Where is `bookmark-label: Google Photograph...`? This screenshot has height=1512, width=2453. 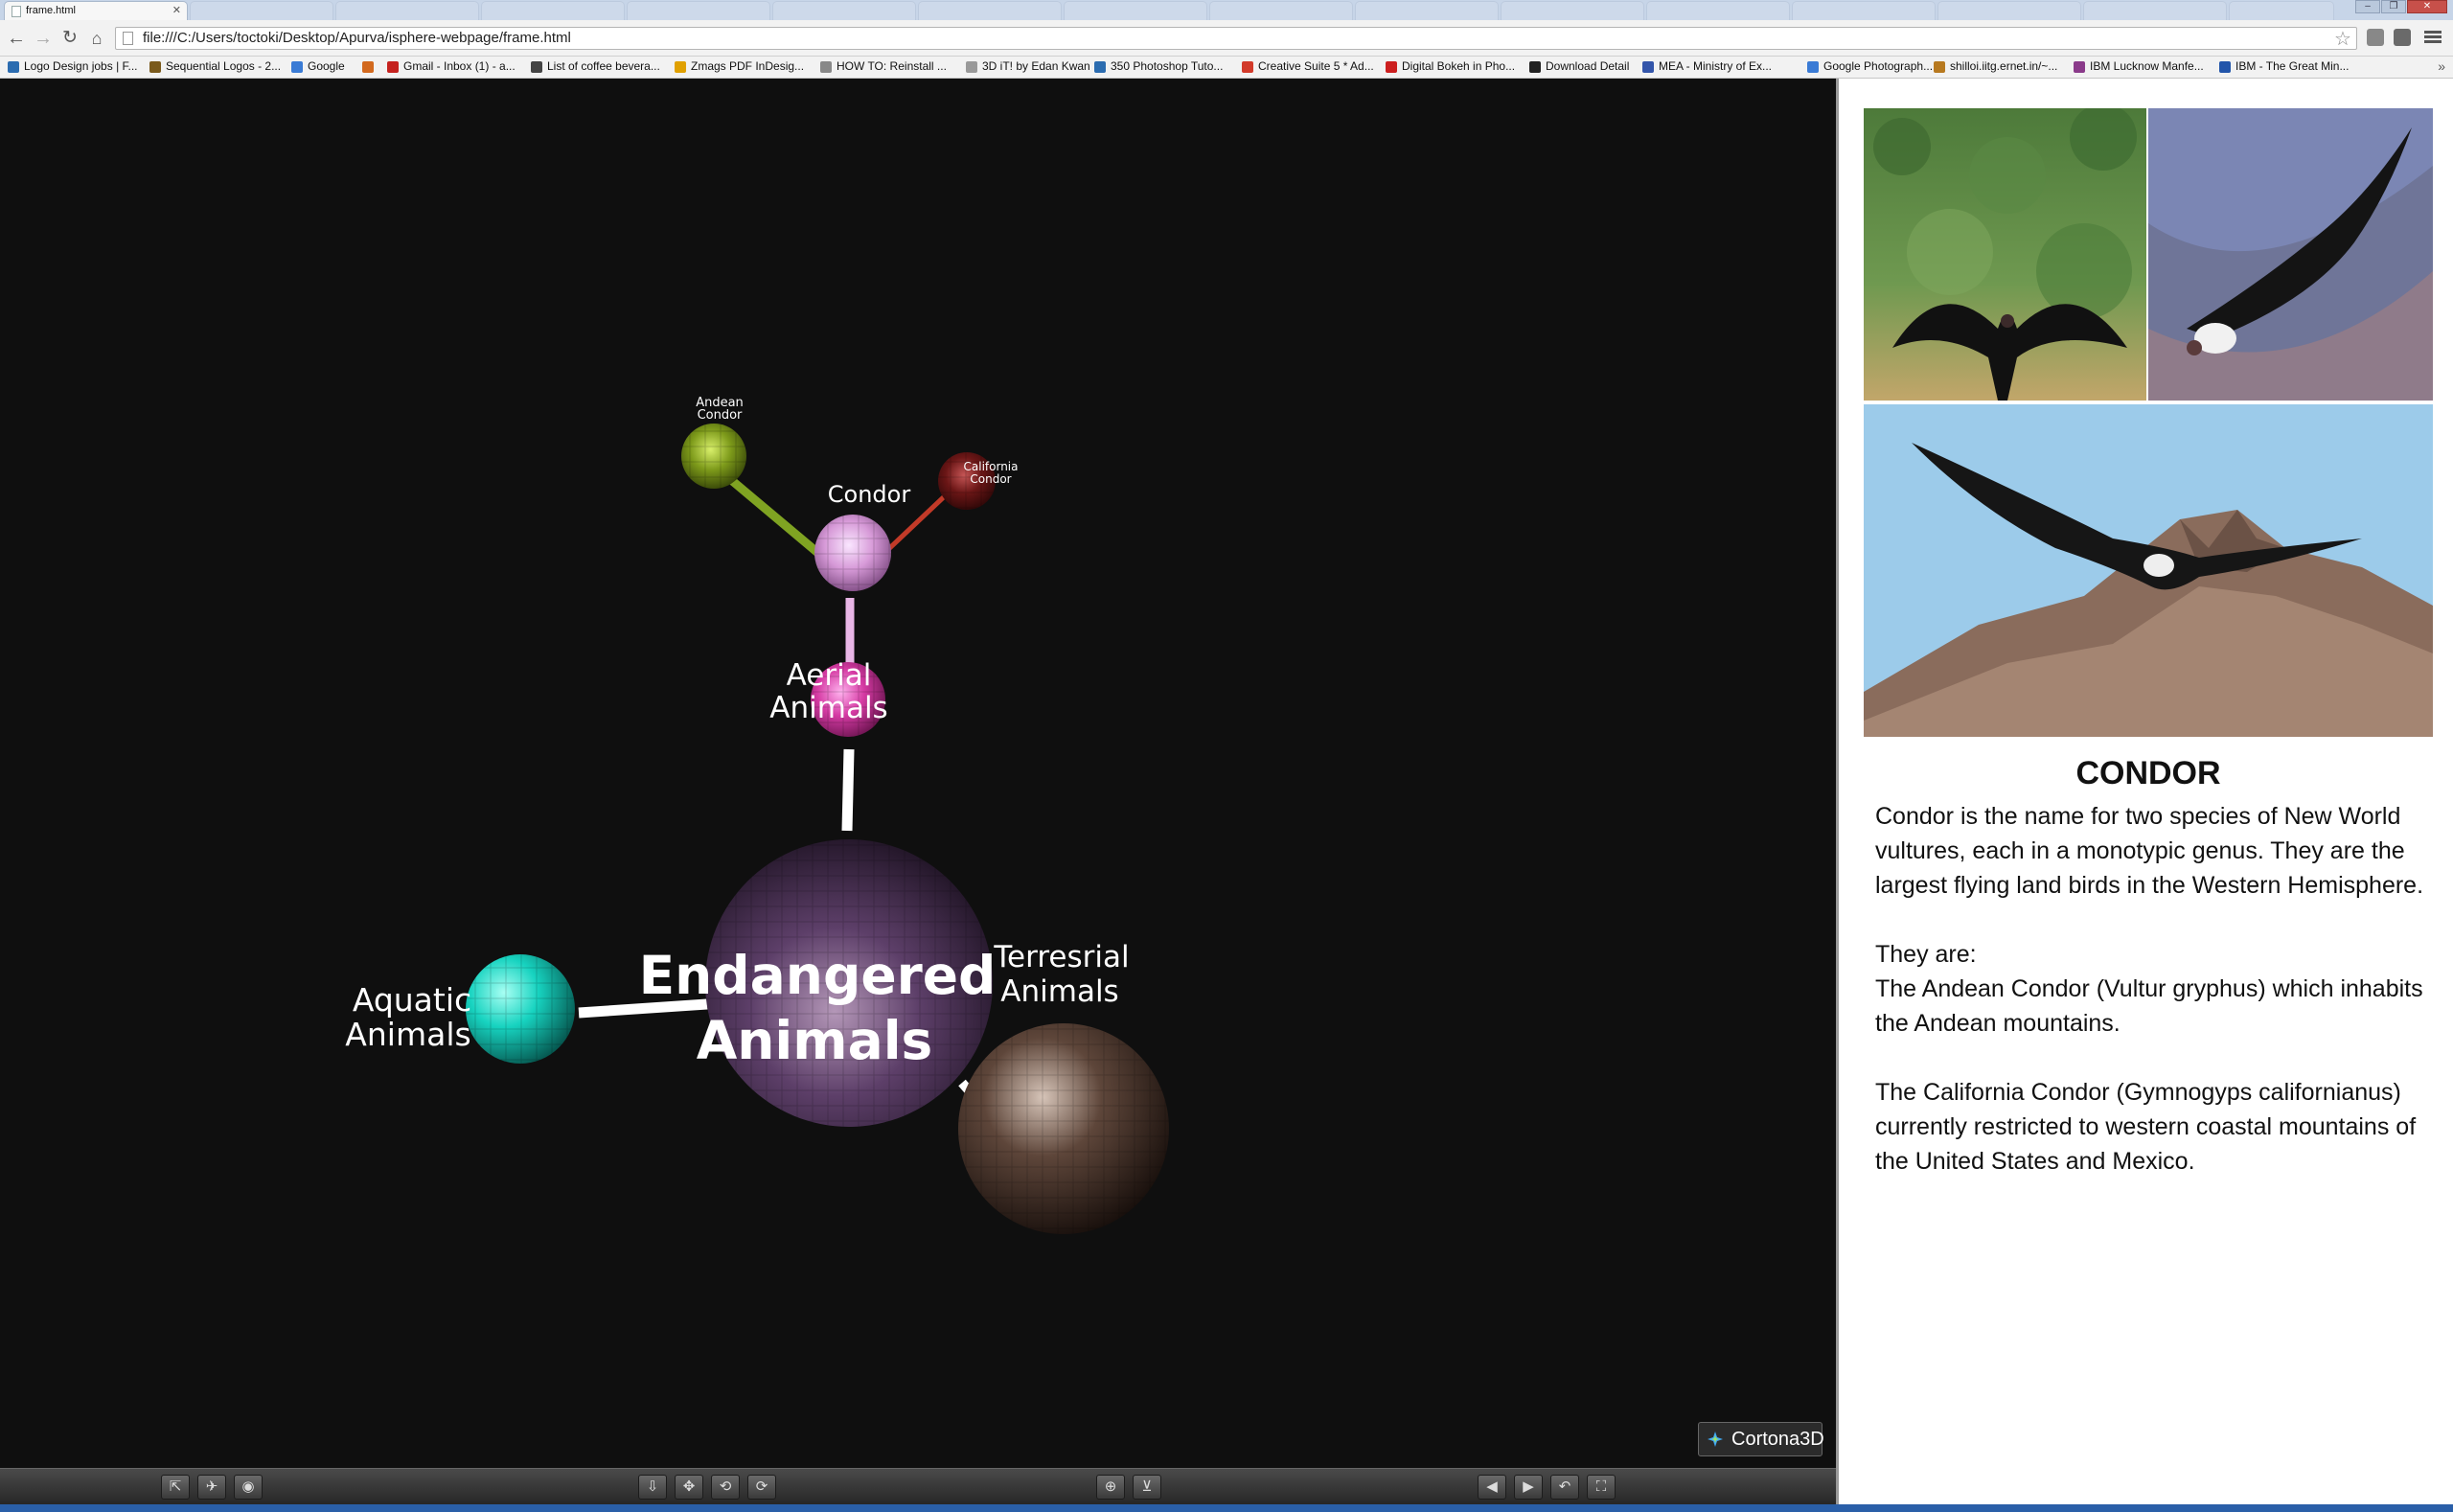 bookmark-label: Google Photograph... is located at coordinates (1879, 66).